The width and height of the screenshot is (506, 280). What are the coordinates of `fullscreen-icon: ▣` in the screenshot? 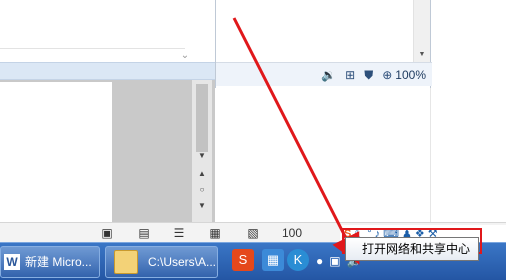 It's located at (107, 233).